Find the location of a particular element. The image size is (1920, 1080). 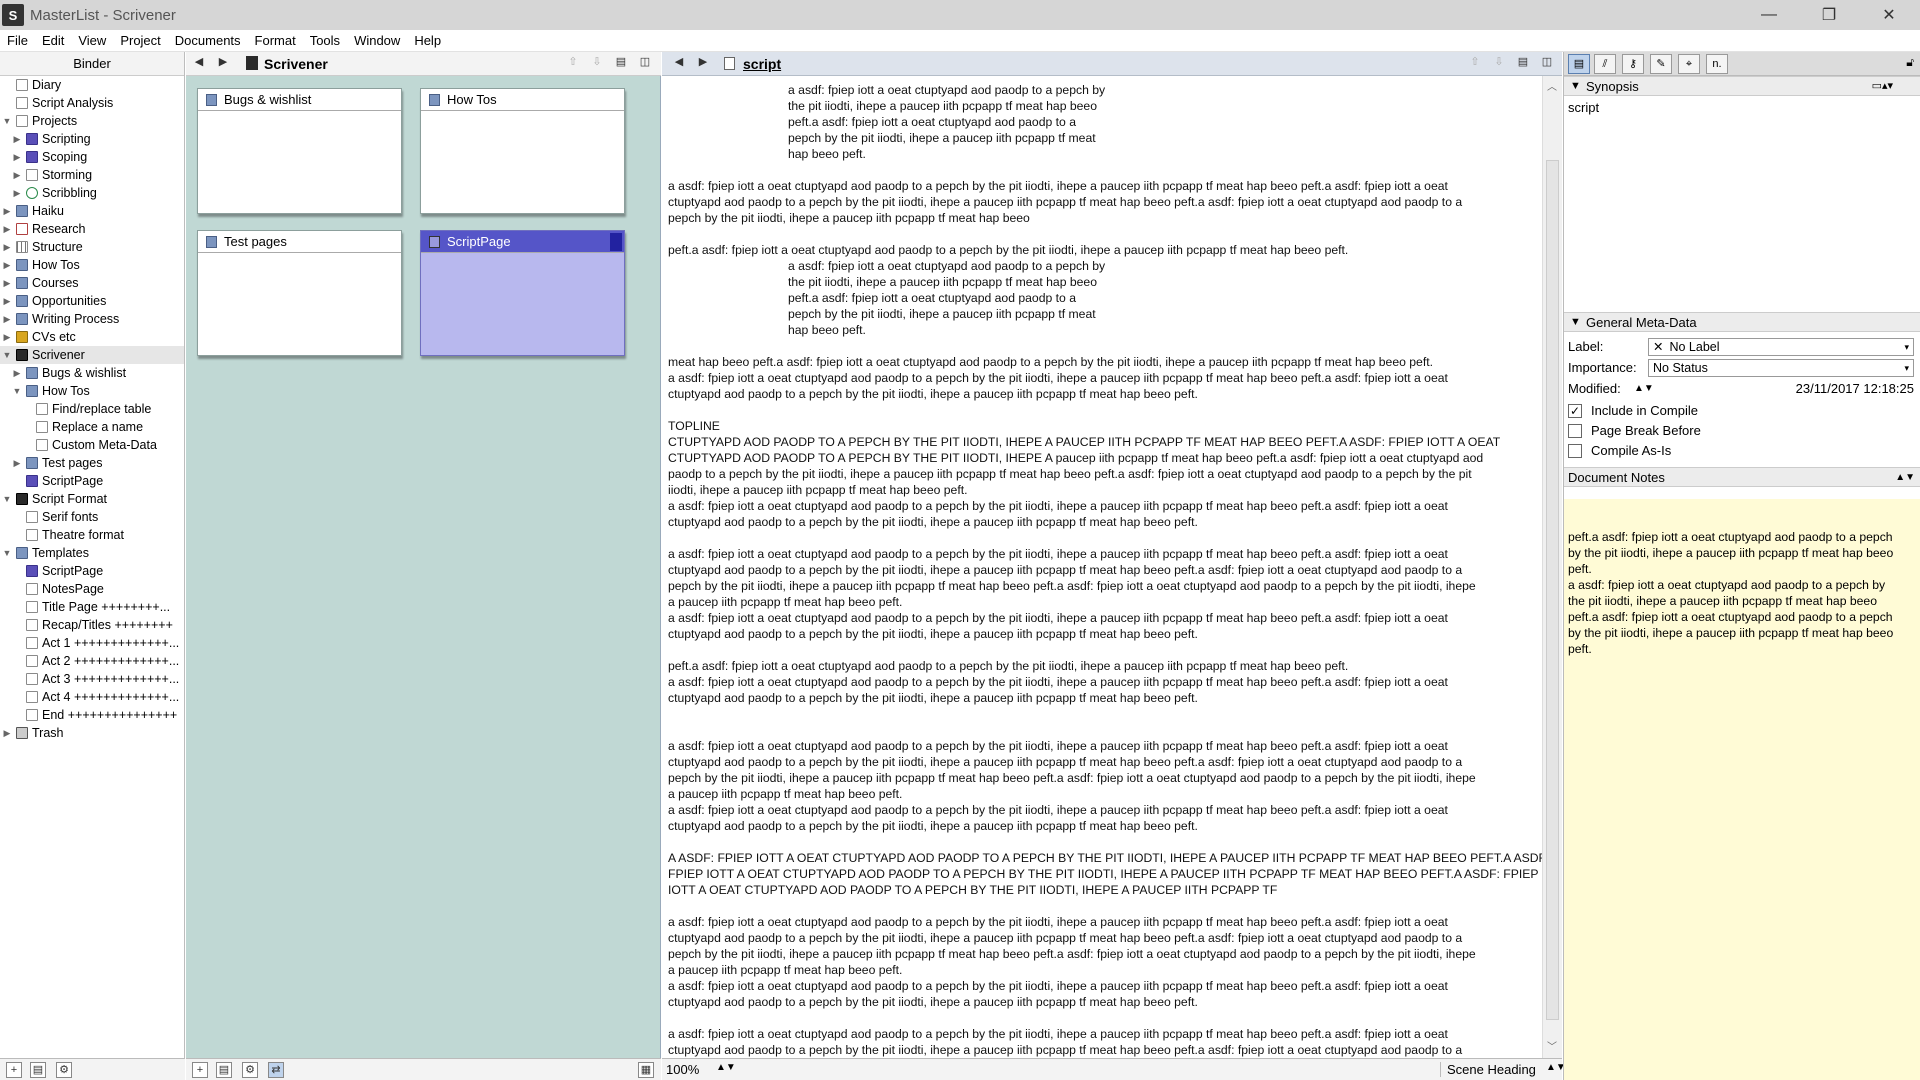

binder-item: ▶ Scribbling is located at coordinates (92, 193).